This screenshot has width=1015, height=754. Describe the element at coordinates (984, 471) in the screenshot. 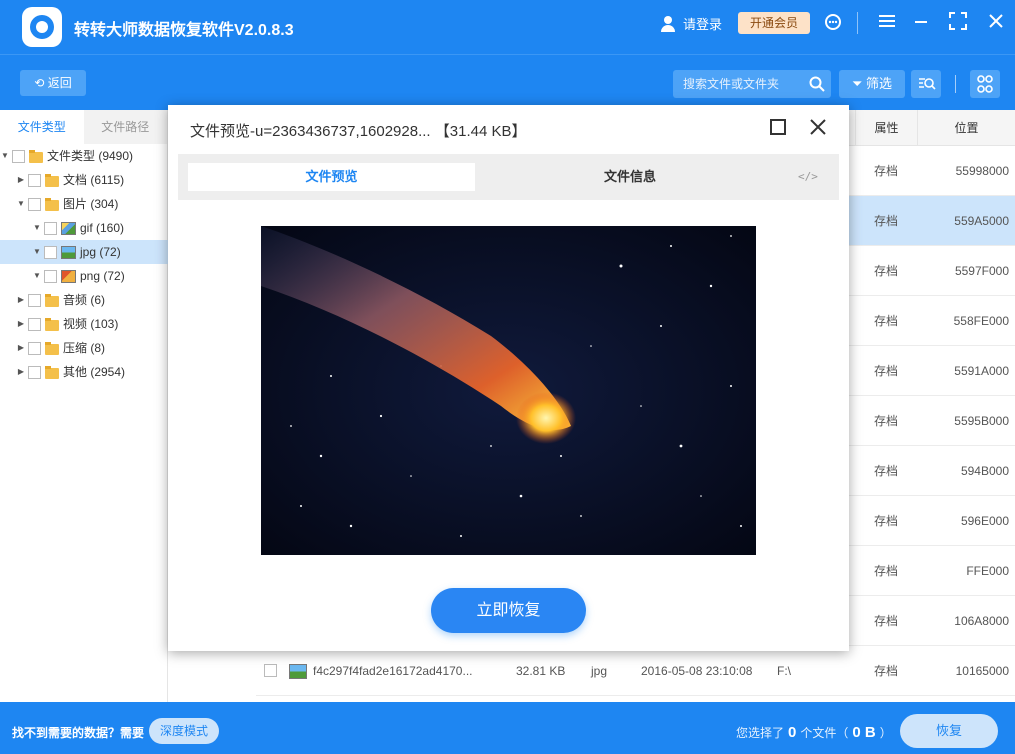

I see `cell-position: 594B000` at that location.